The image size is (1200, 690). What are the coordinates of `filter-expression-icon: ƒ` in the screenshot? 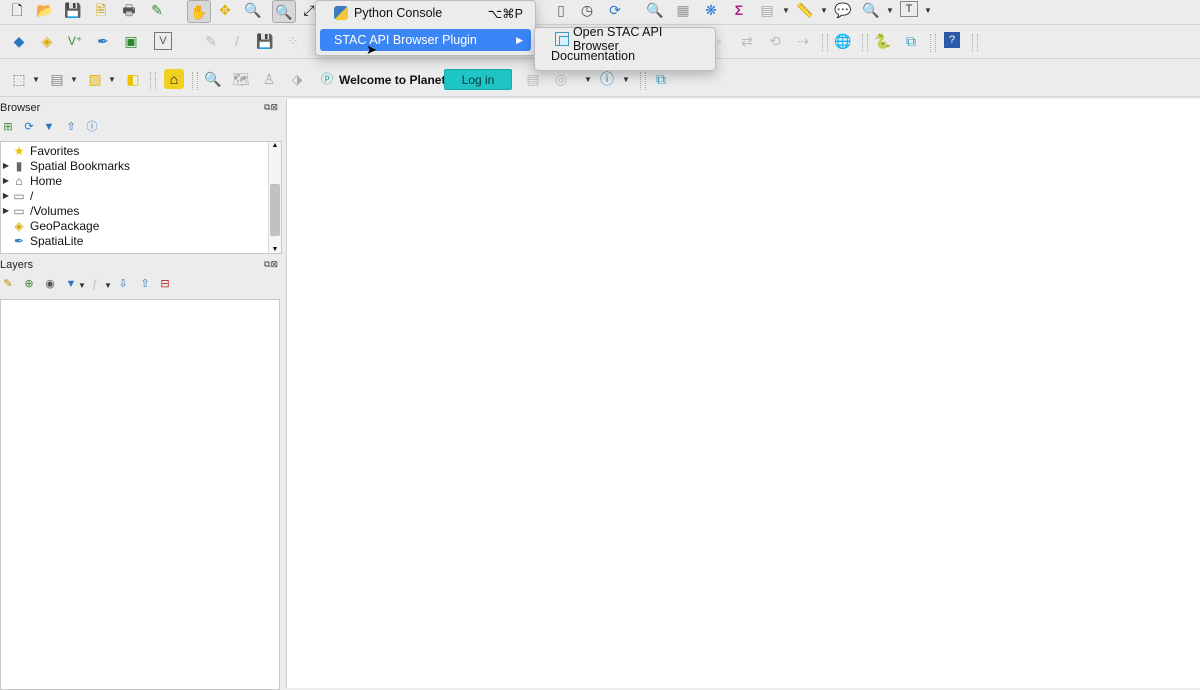 It's located at (95, 284).